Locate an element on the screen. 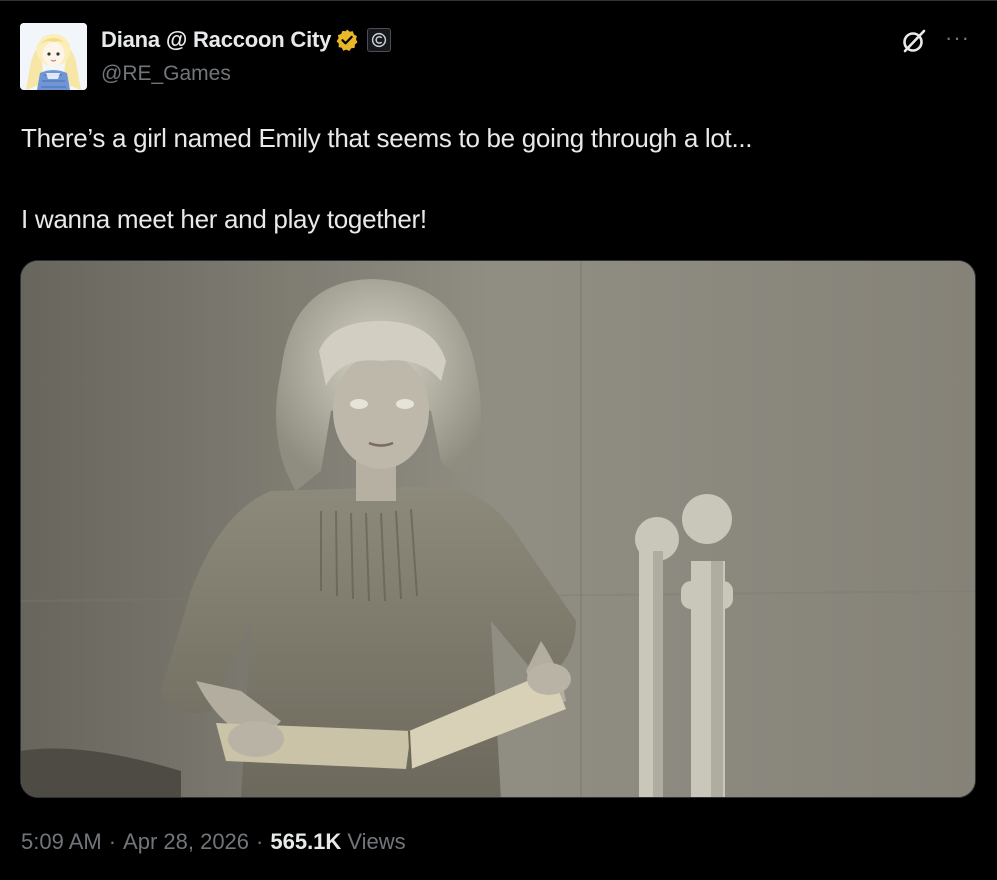 This screenshot has height=880, width=997. author-display-name: Diana @ Raccoon City is located at coordinates (216, 40).